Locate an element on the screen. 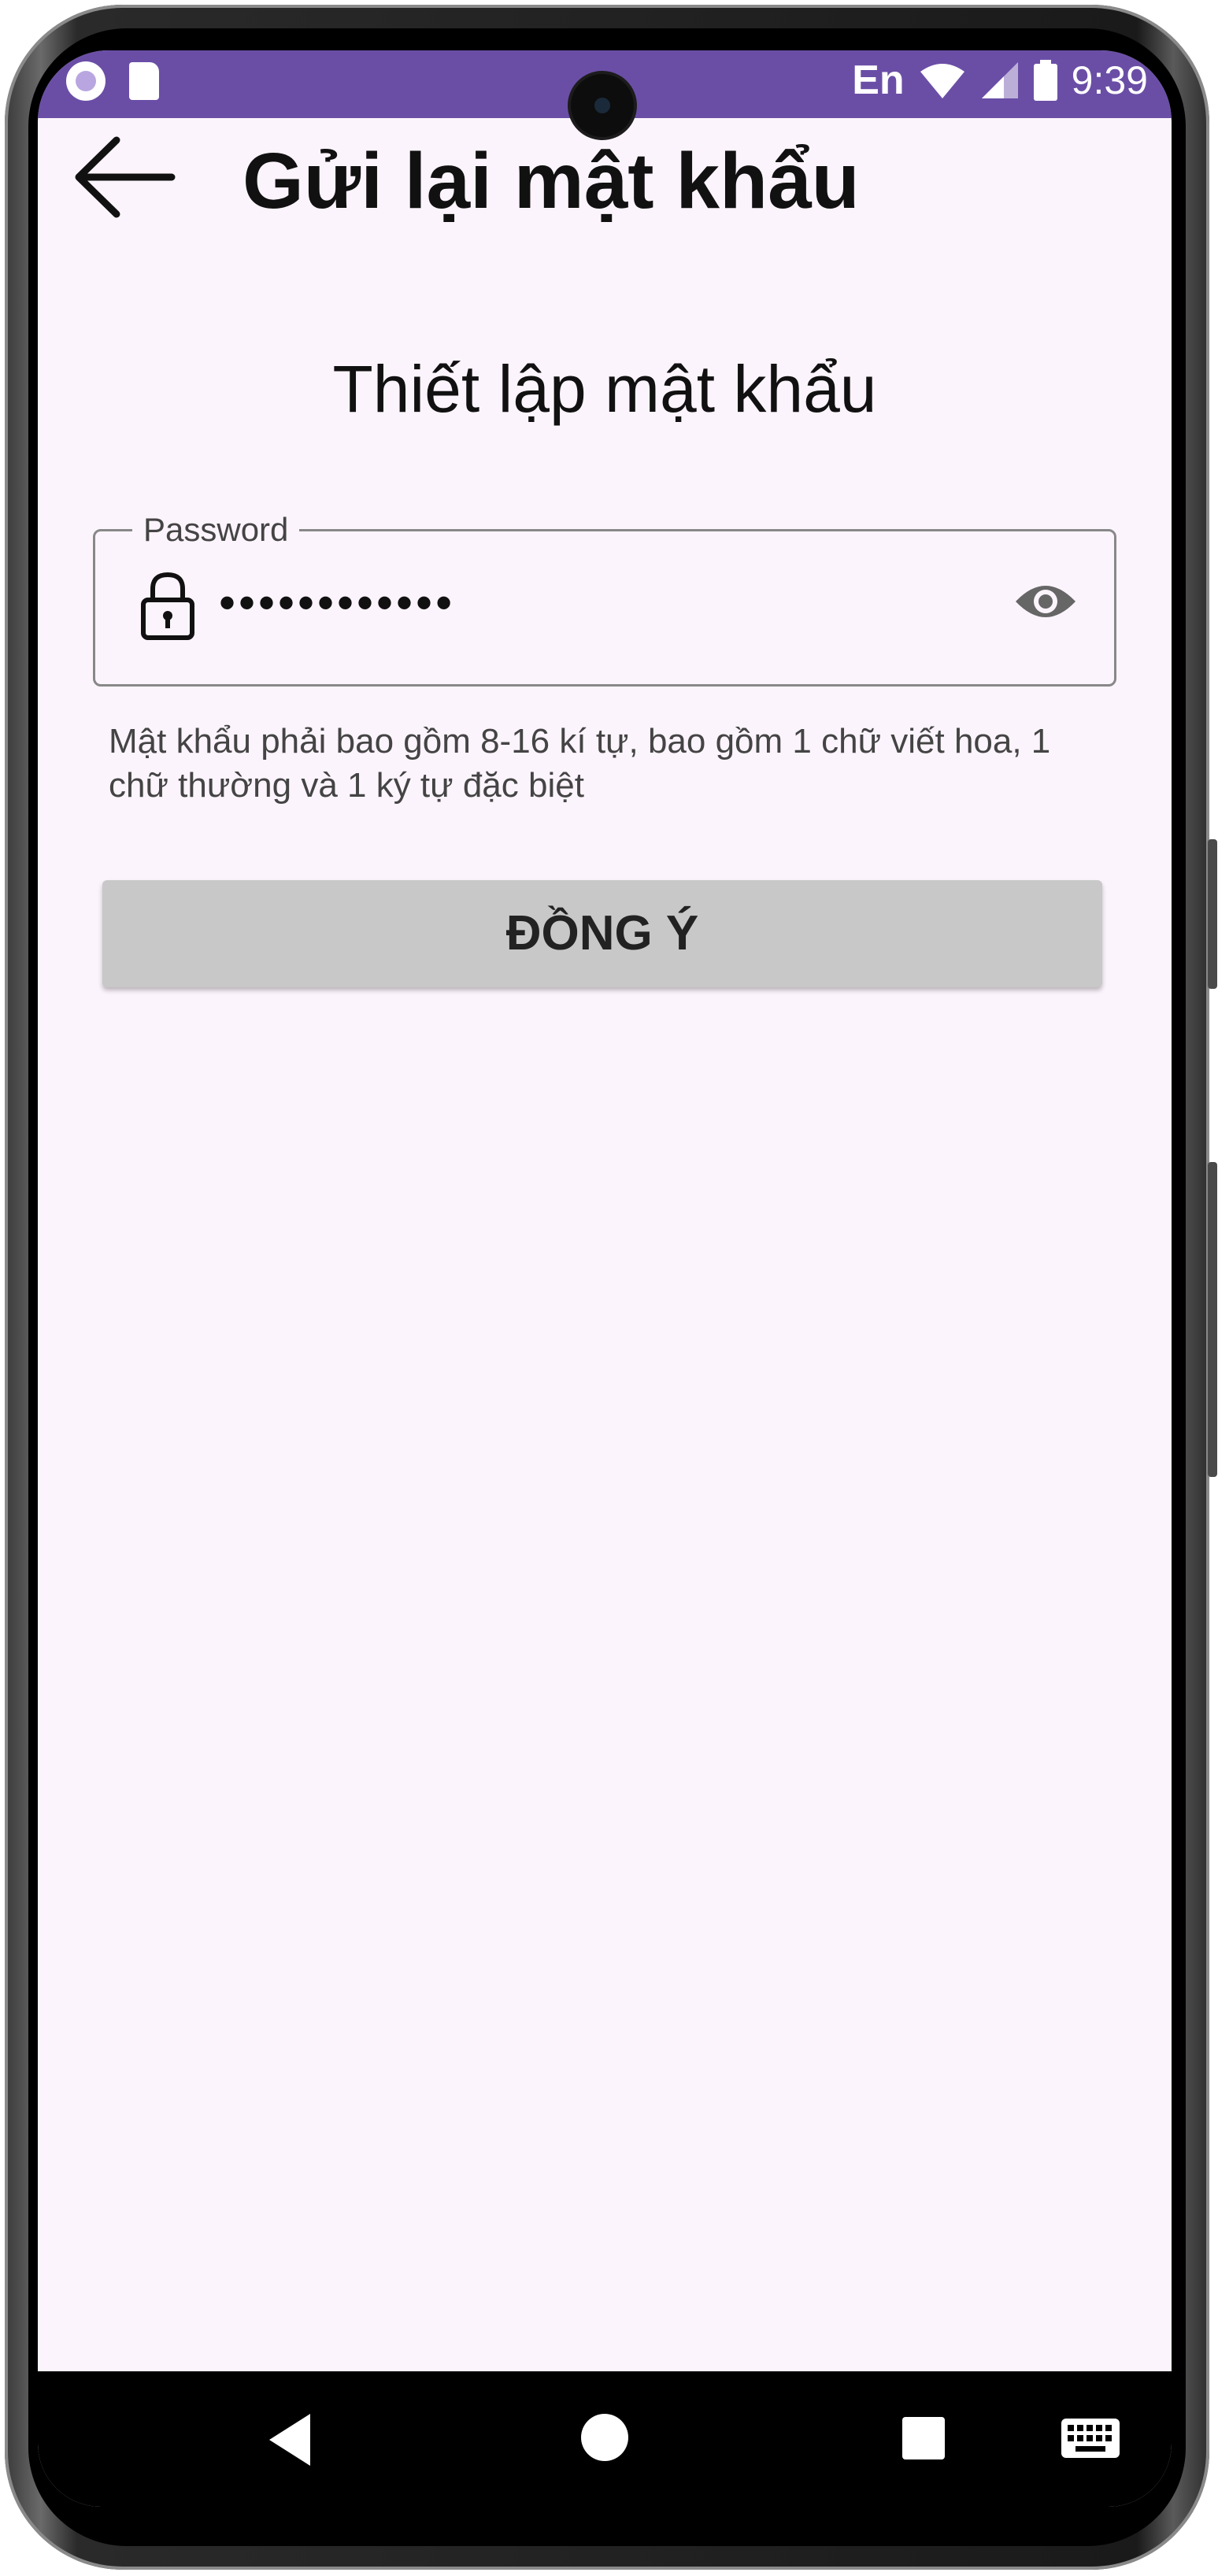  status-time: 9:39 is located at coordinates (1109, 80).